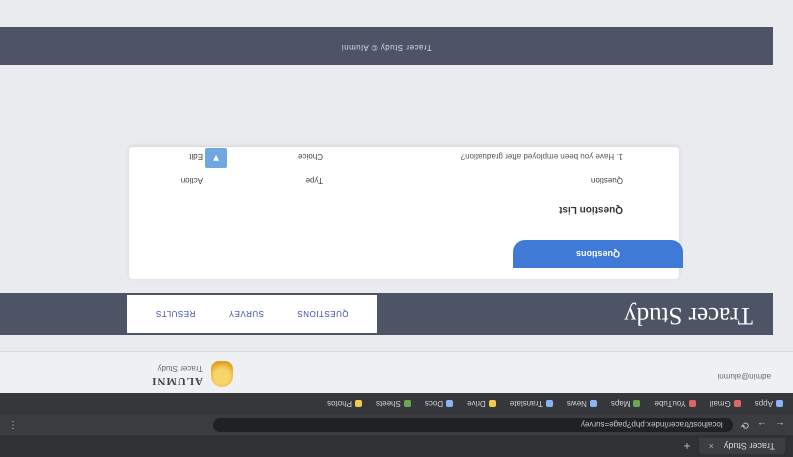  I want to click on logo-subtitle: Tracer Study, so click(180, 368).